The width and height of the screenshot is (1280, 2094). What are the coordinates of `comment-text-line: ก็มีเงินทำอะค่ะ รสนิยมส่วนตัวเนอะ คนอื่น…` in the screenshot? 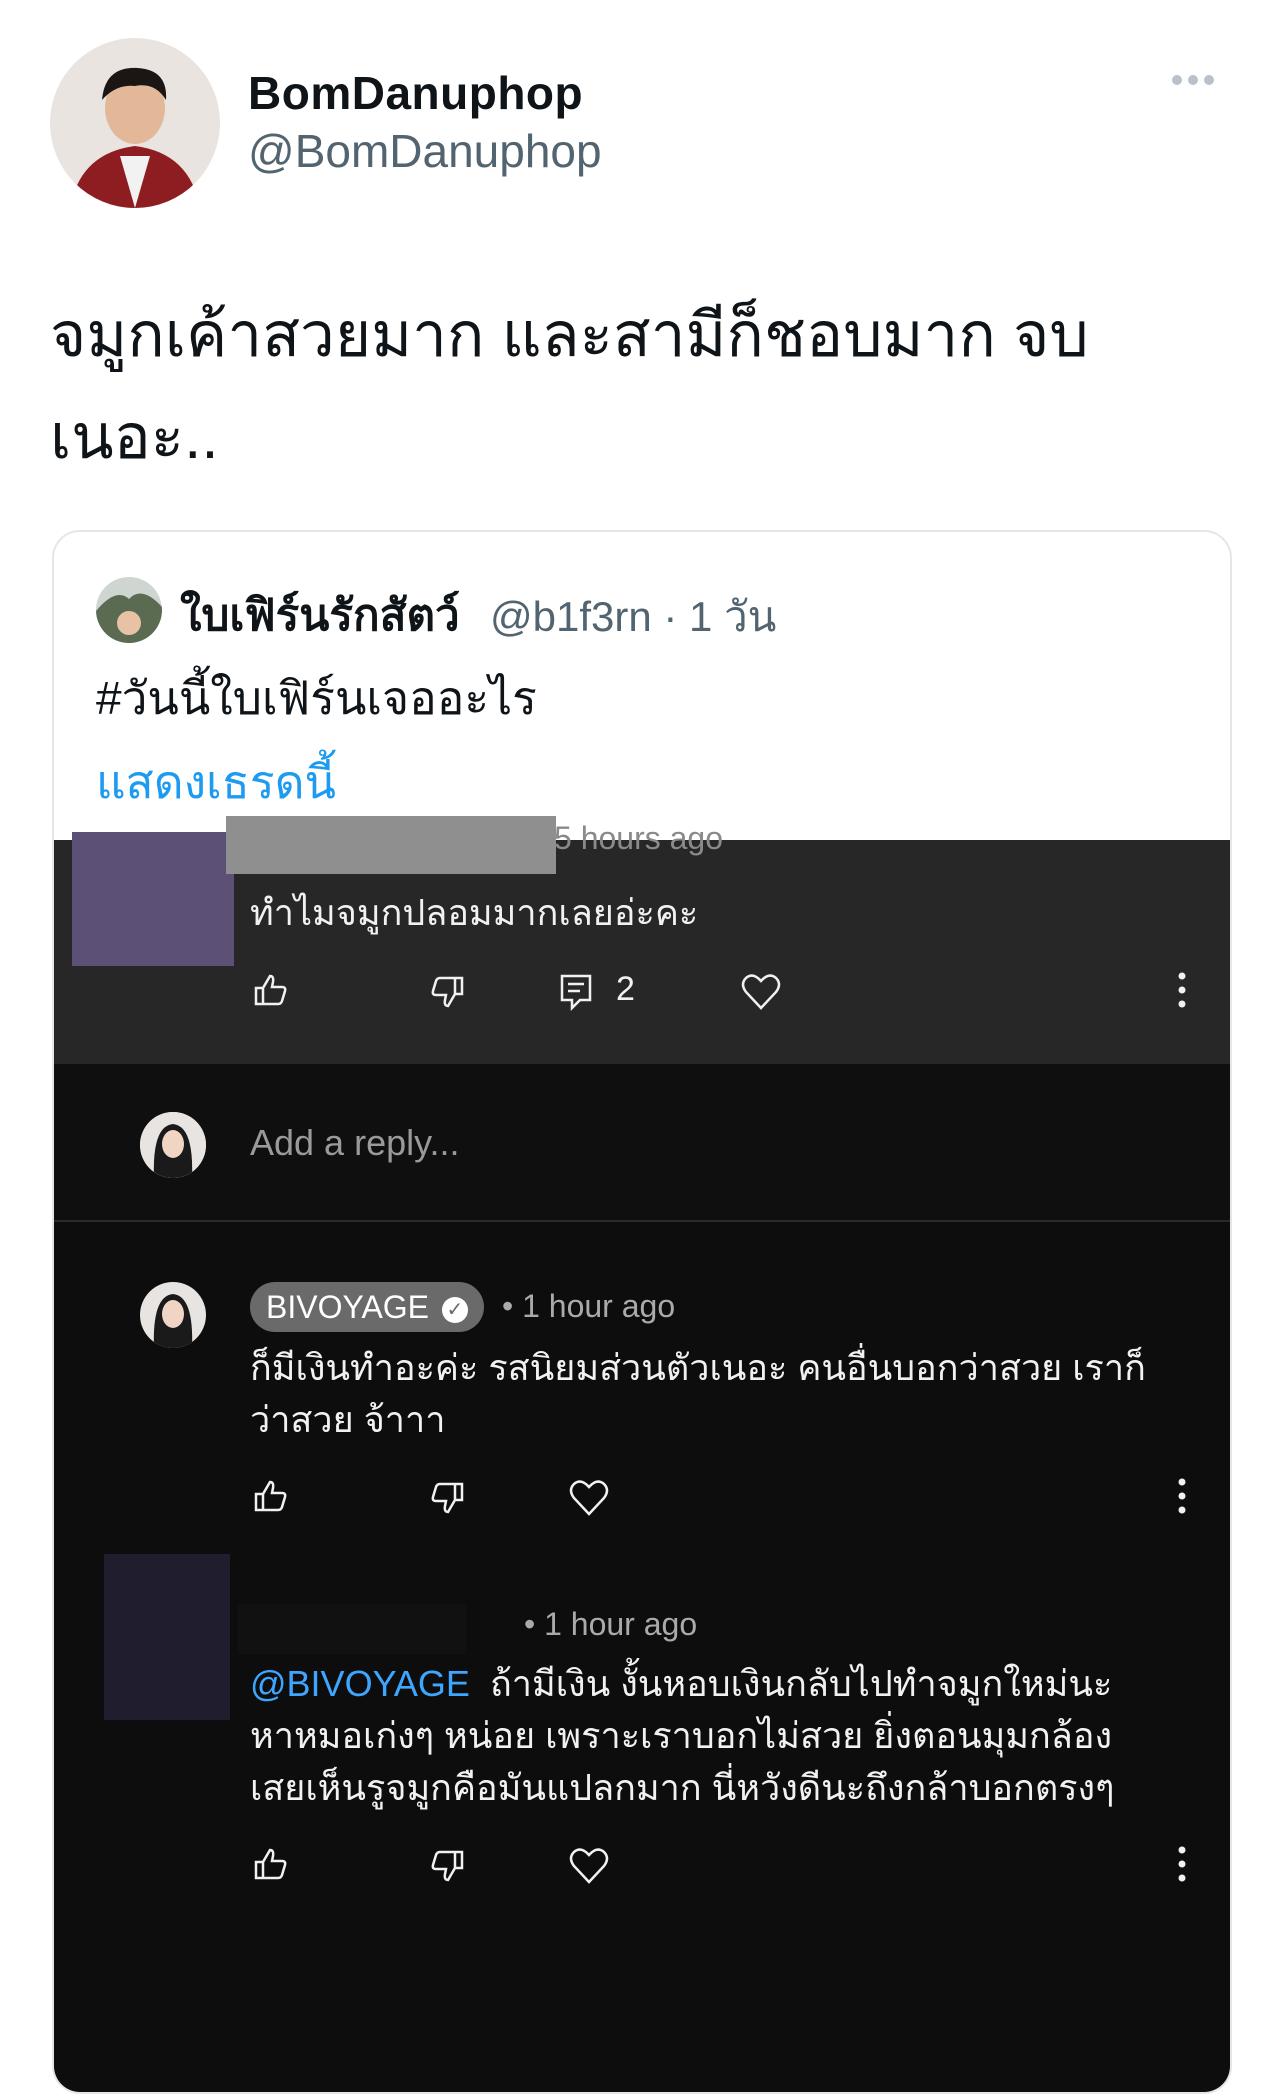 It's located at (698, 1367).